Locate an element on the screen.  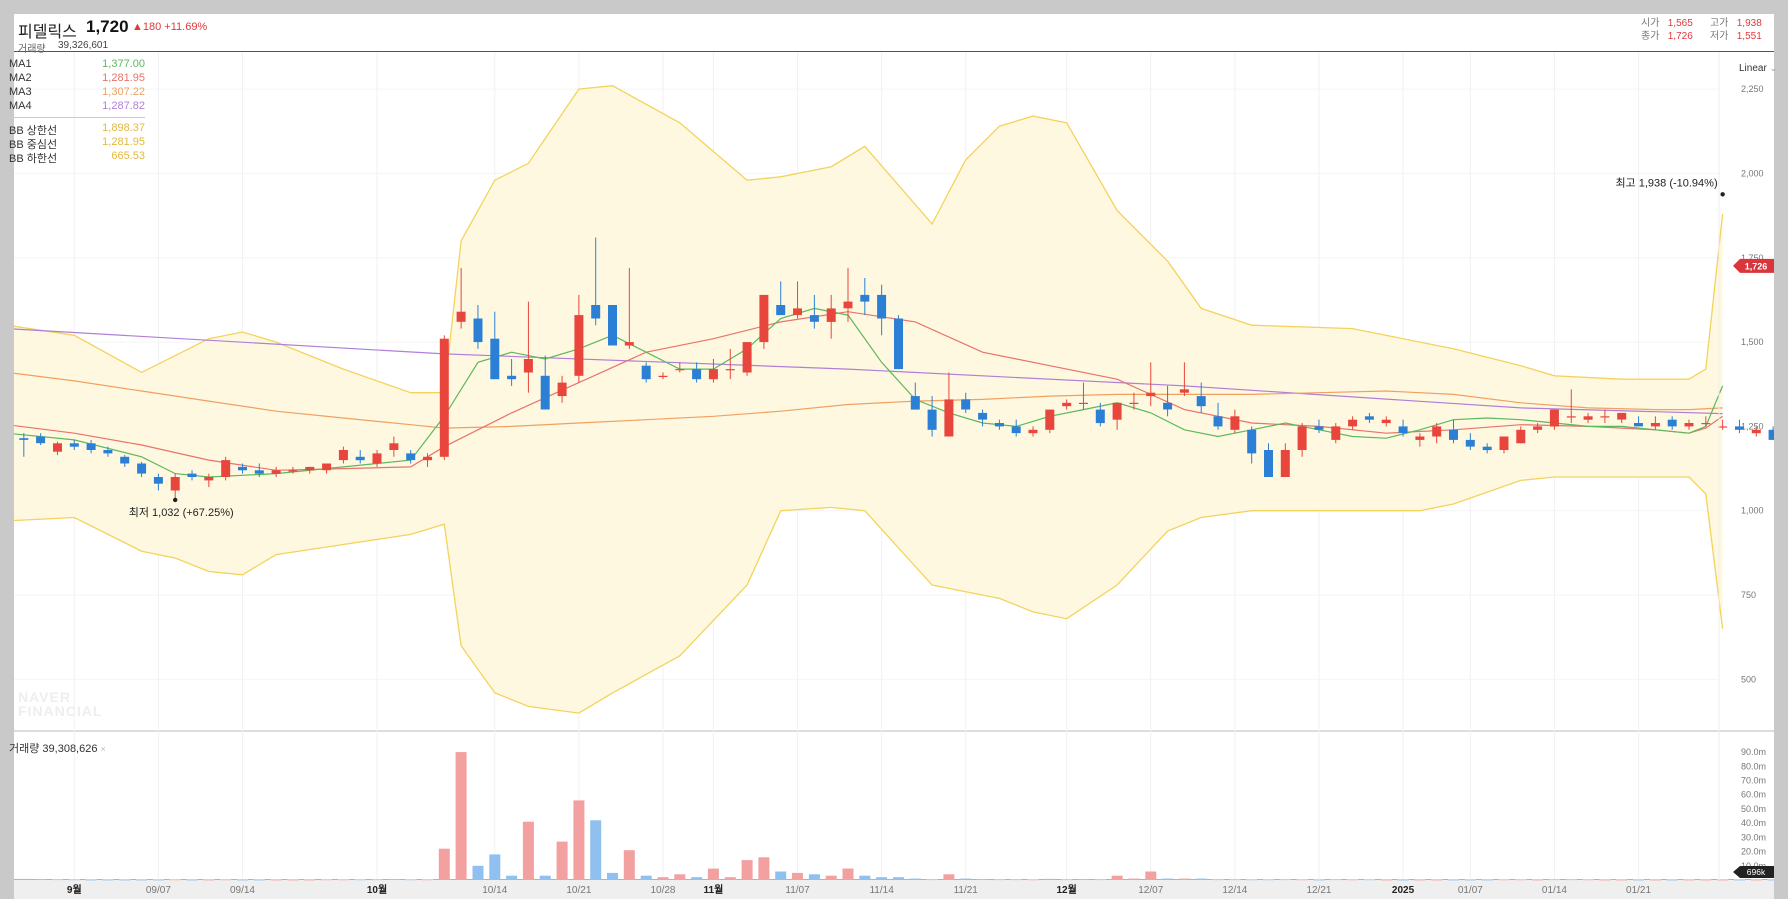
legend-ma2: MA2 1,281.95 is located at coordinates (77, 79).